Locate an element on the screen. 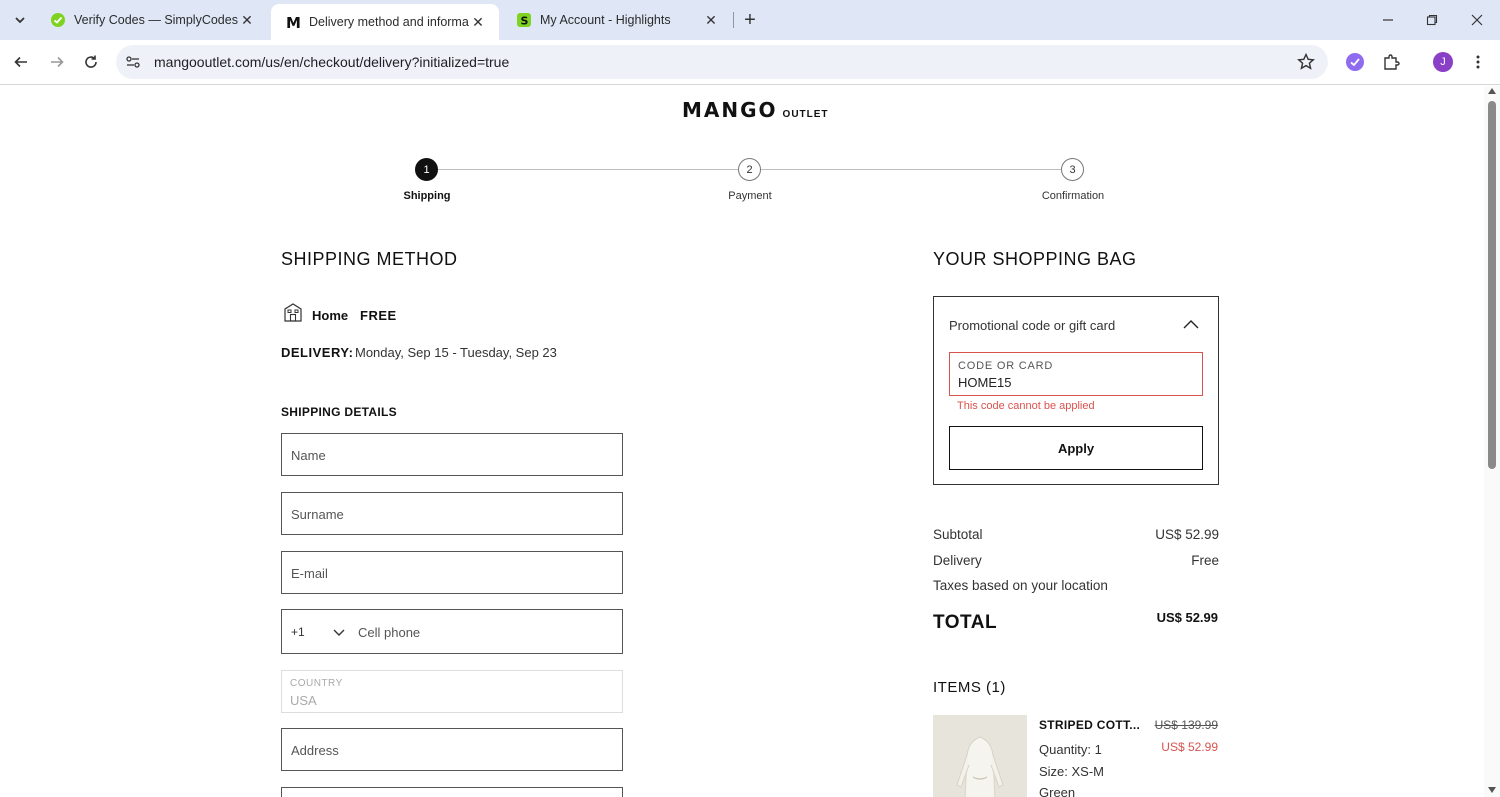  step-2-label: Payment is located at coordinates (750, 196).